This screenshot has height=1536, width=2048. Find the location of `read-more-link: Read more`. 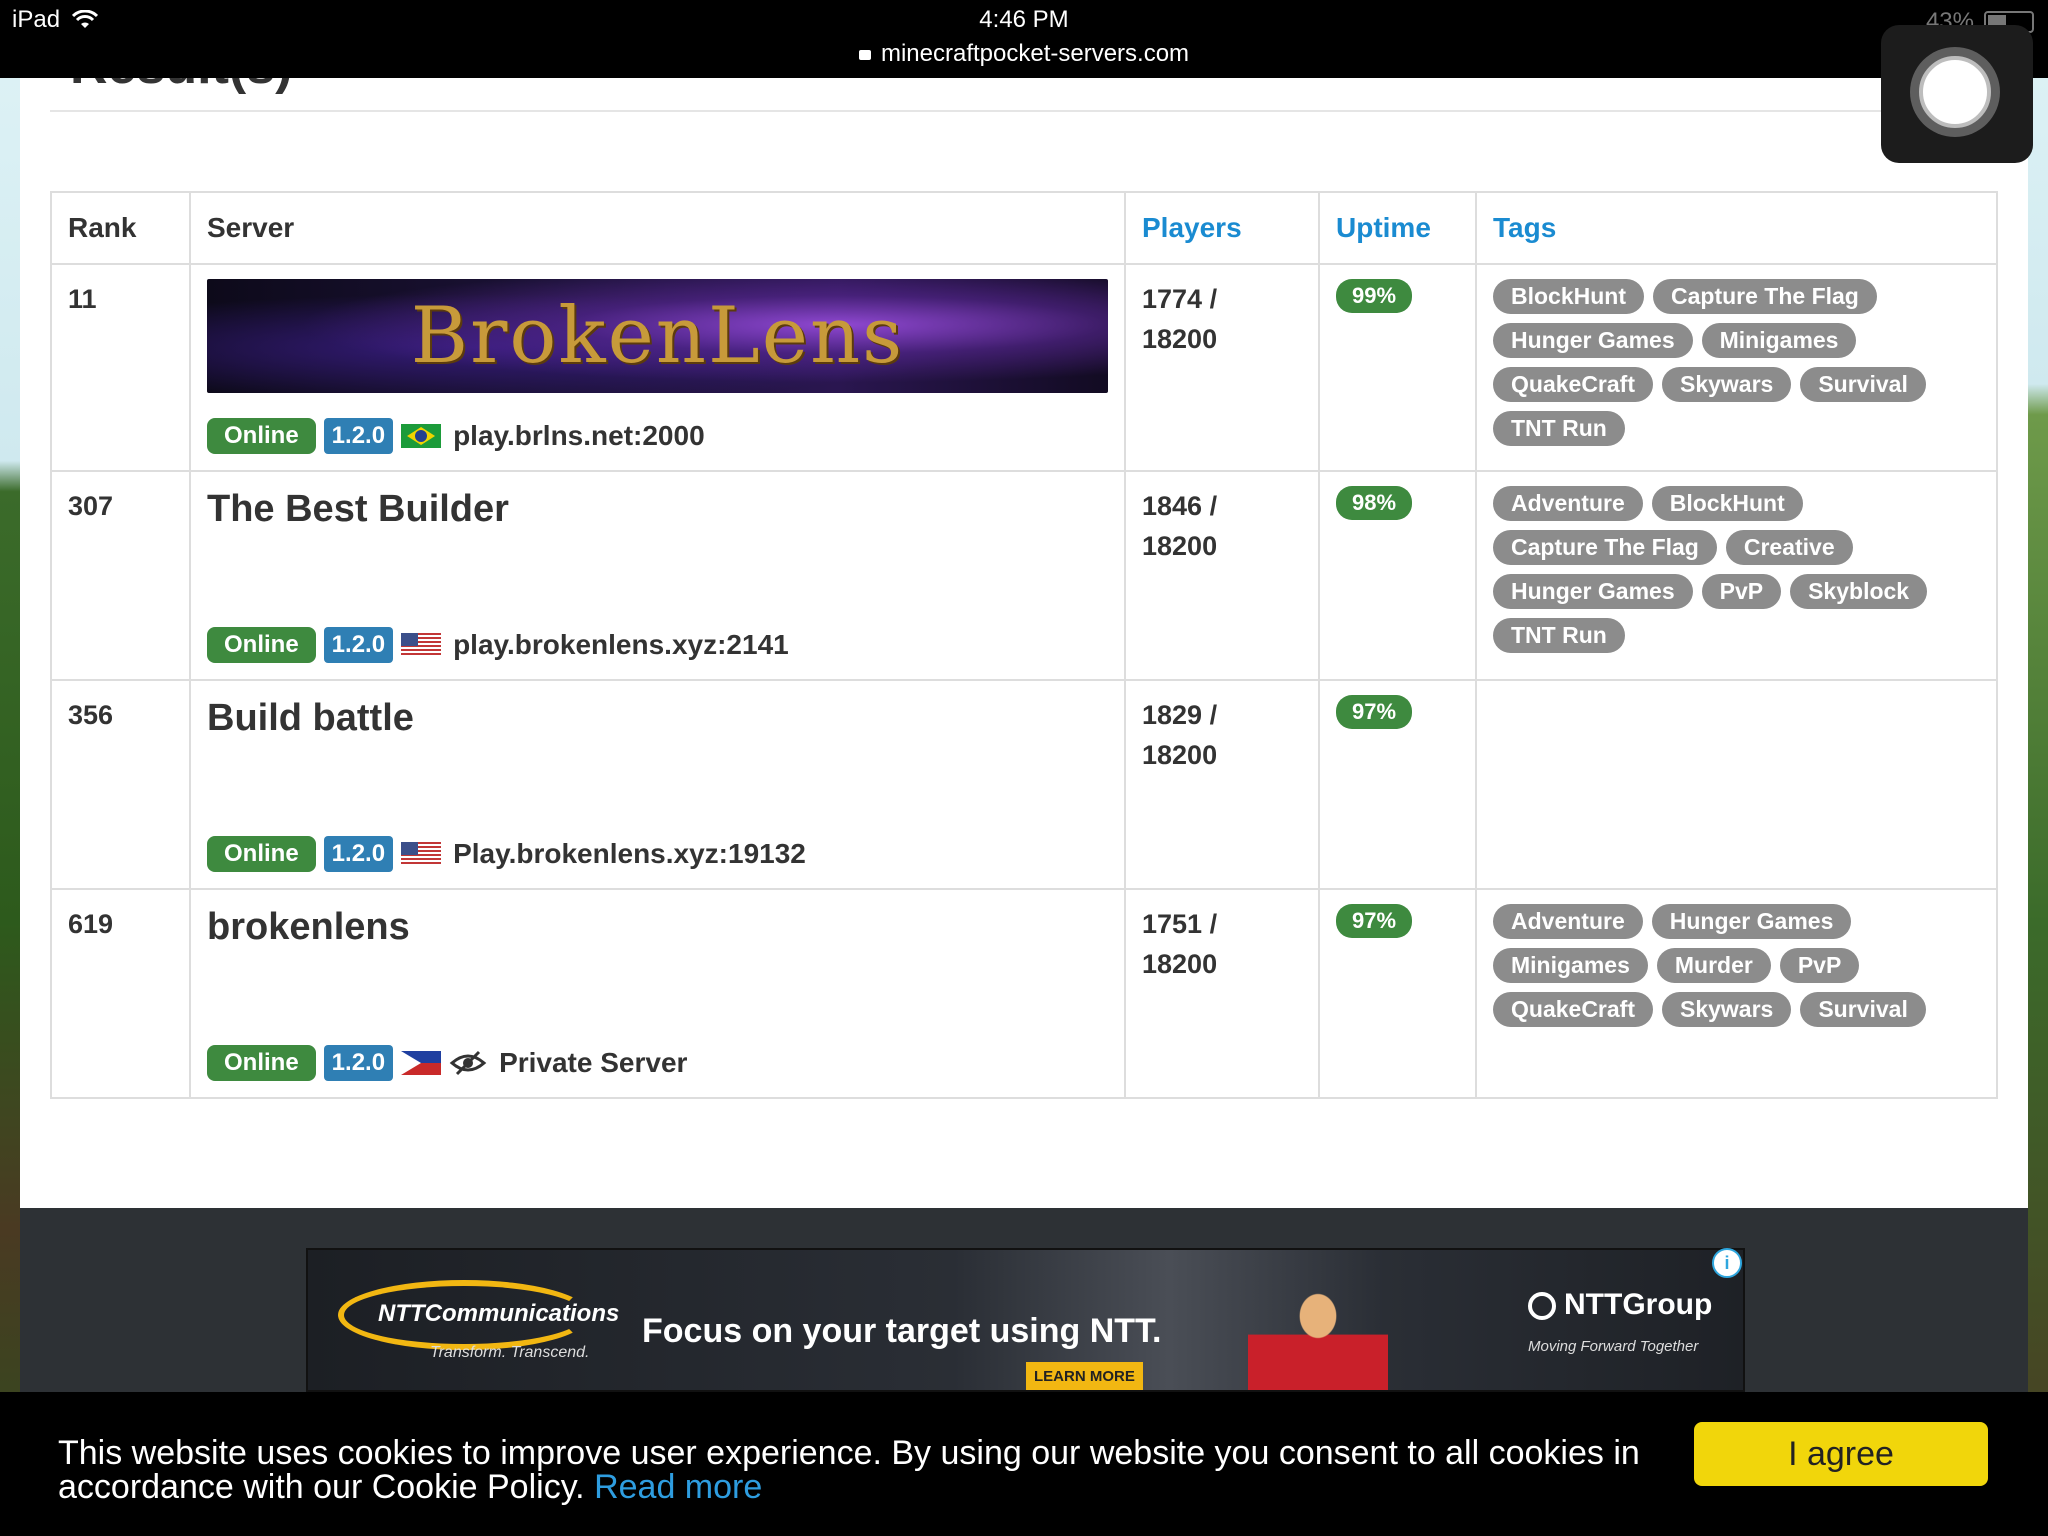

read-more-link: Read more is located at coordinates (678, 1487).